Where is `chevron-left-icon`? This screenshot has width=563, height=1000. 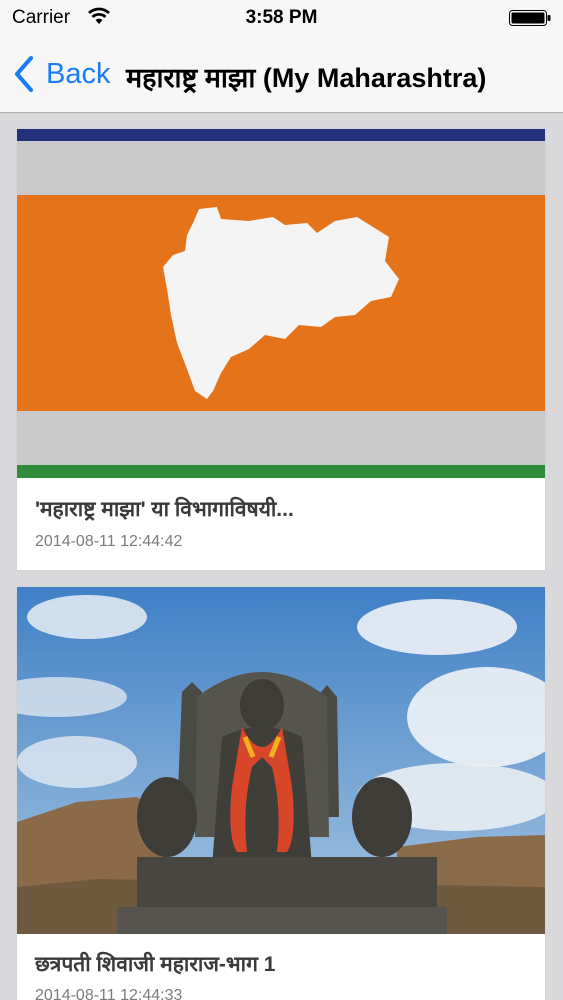 chevron-left-icon is located at coordinates (24, 74).